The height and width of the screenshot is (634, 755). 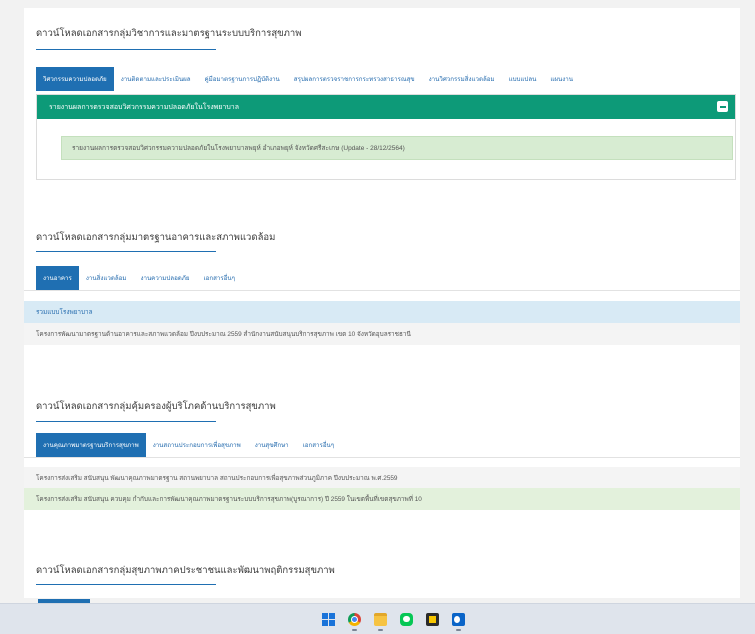 What do you see at coordinates (354, 79) in the screenshot?
I see `tab-inspection-summary: สรุปผลการตรวจราชการกระทรวงสาธารณสุข` at bounding box center [354, 79].